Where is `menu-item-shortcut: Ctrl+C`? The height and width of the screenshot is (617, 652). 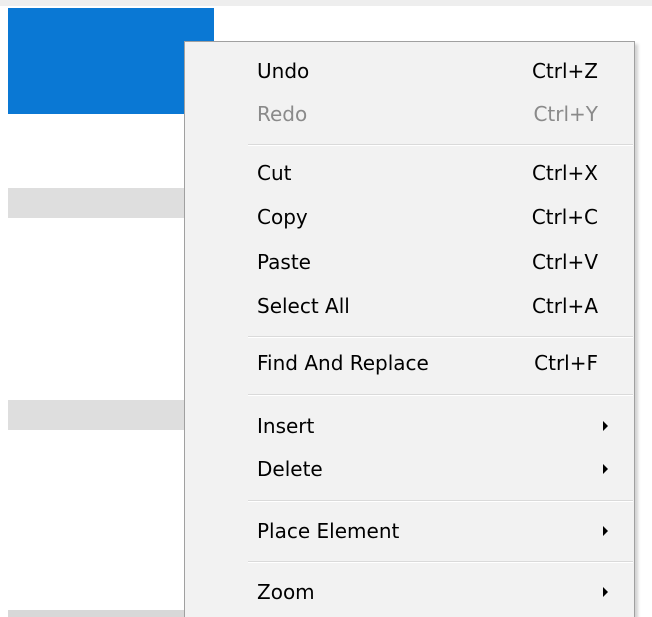
menu-item-shortcut: Ctrl+C is located at coordinates (564, 217).